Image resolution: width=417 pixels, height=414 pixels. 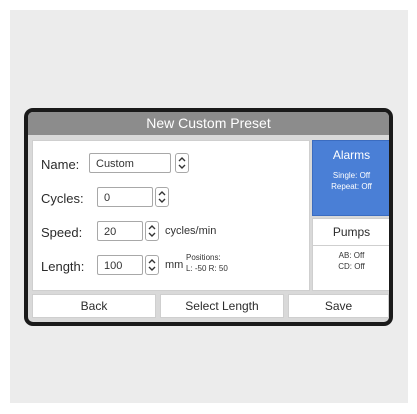 I want to click on pump-cd-status: CD: Off, so click(x=351, y=266).